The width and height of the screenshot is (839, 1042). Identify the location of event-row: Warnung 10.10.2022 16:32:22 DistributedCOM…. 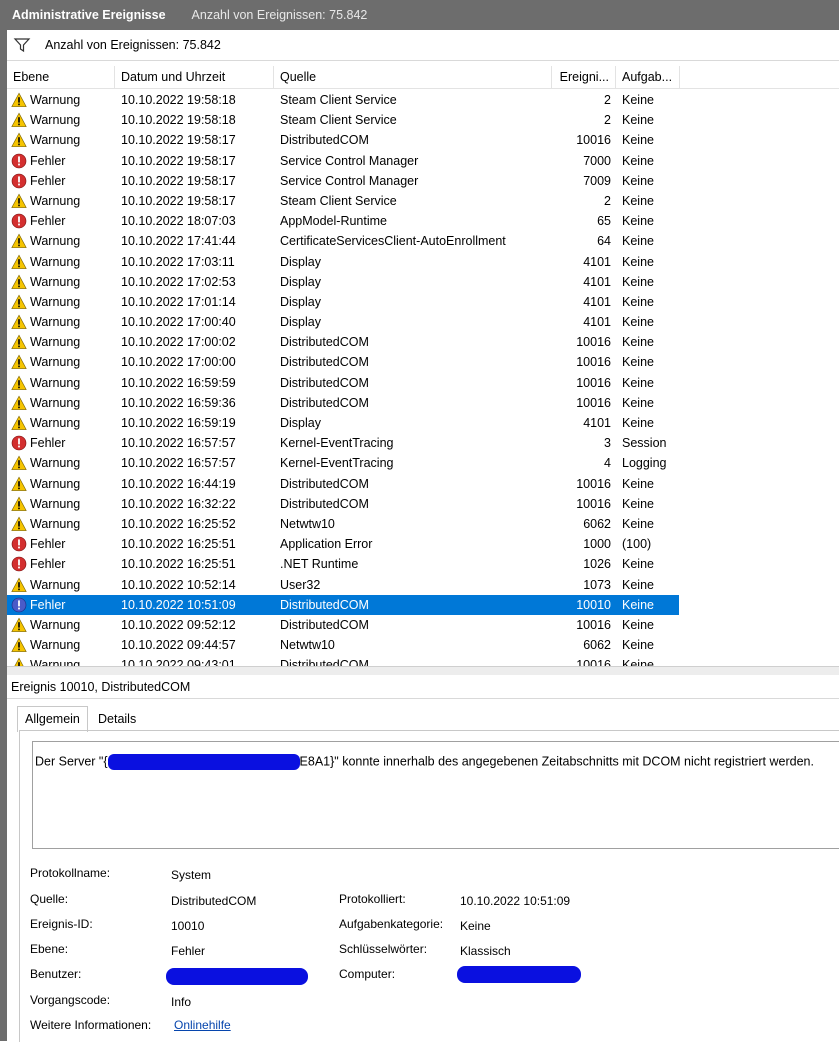
(423, 504).